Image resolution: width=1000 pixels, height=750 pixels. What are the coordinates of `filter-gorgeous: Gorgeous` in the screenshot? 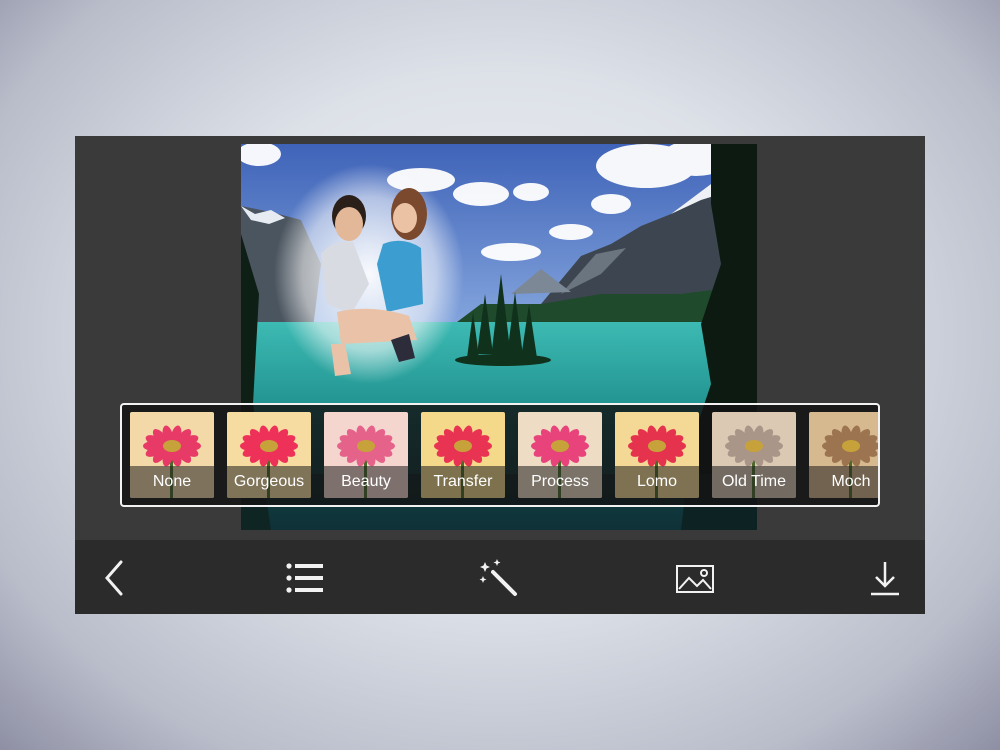 It's located at (269, 455).